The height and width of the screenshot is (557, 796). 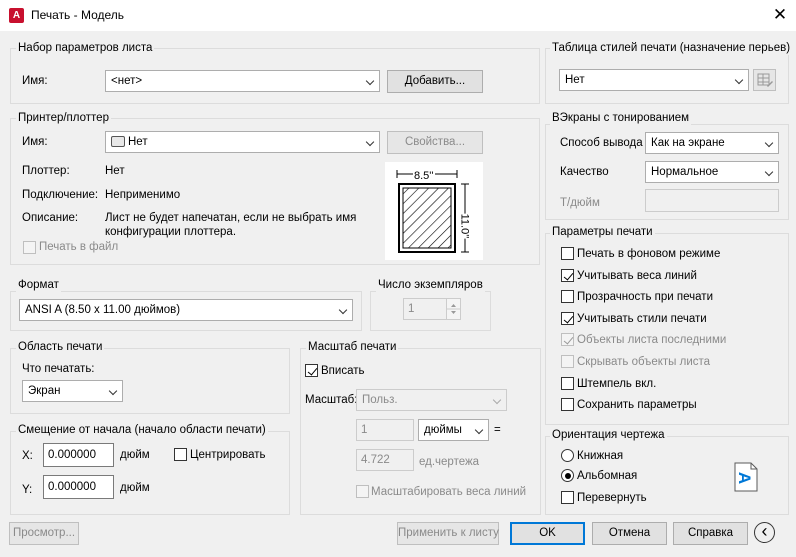 I want to click on apply-to-layout-button: Применить к листу, so click(x=448, y=533).